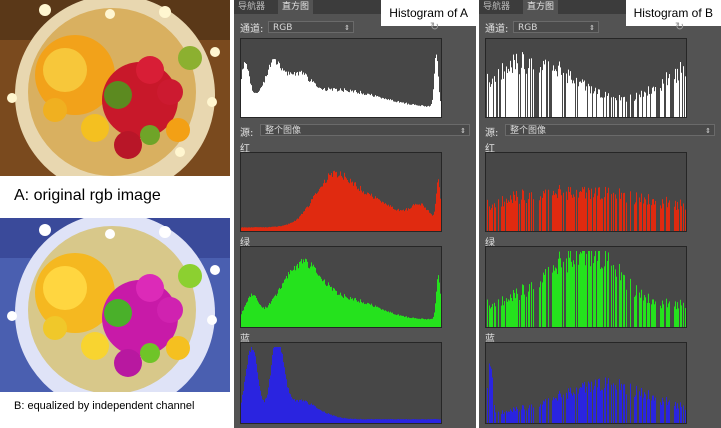 This screenshot has height=428, width=721. What do you see at coordinates (341, 383) in the screenshot?
I see `blue-histogram` at bounding box center [341, 383].